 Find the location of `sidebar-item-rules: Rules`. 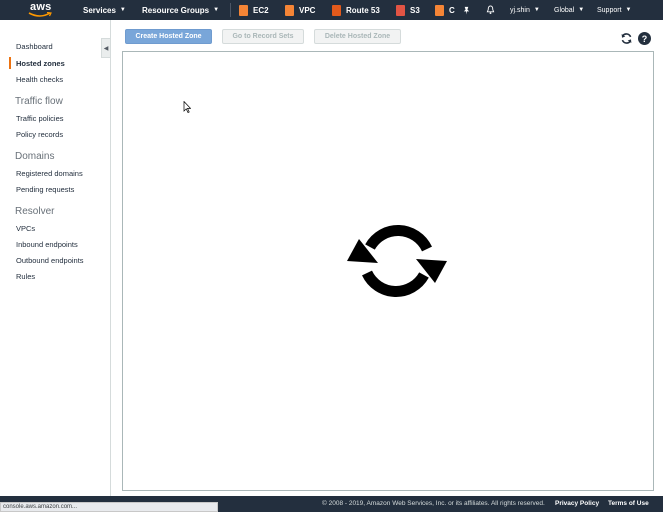

sidebar-item-rules: Rules is located at coordinates (25, 276).